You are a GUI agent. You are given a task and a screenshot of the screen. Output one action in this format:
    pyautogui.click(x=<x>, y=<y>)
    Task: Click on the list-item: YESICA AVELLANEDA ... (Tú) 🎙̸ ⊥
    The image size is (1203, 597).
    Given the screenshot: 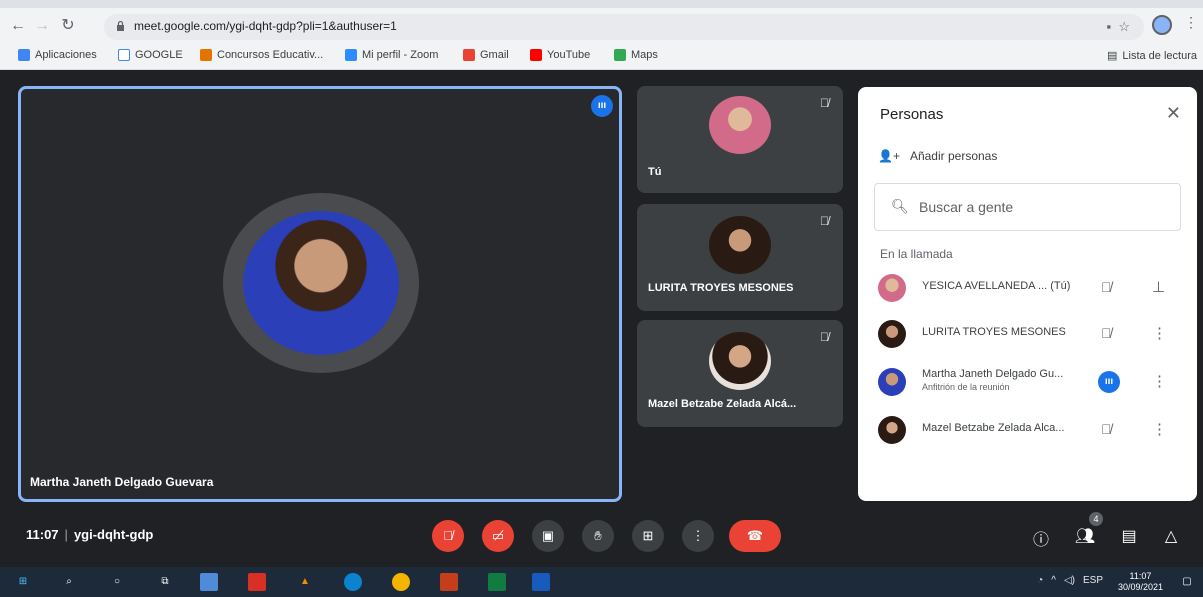 What is the action you would take?
    pyautogui.click(x=1028, y=289)
    